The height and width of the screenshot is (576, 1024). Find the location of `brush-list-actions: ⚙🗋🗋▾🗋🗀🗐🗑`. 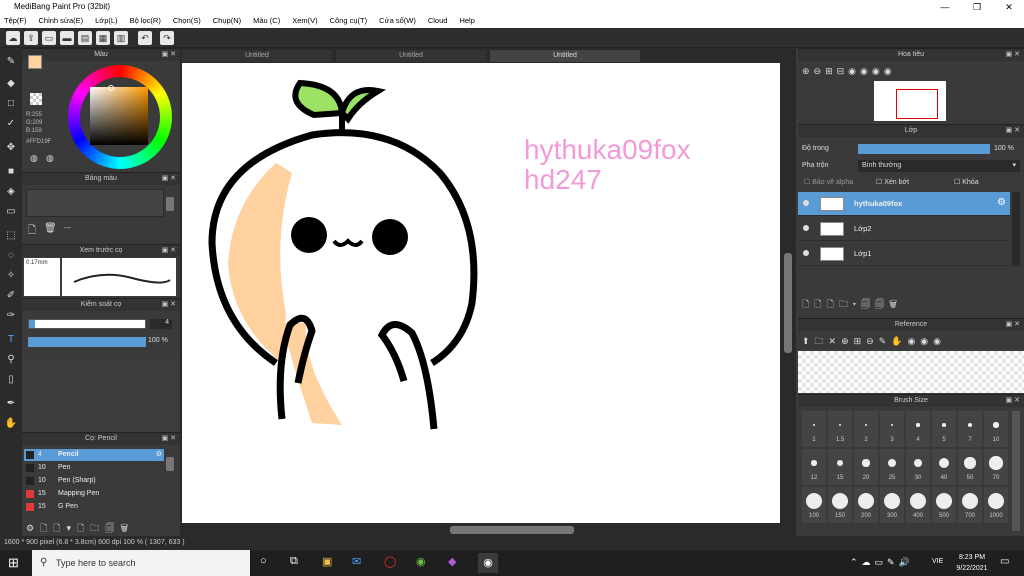

brush-list-actions: ⚙🗋🗋▾🗋🗀🗐🗑 is located at coordinates (80, 529).